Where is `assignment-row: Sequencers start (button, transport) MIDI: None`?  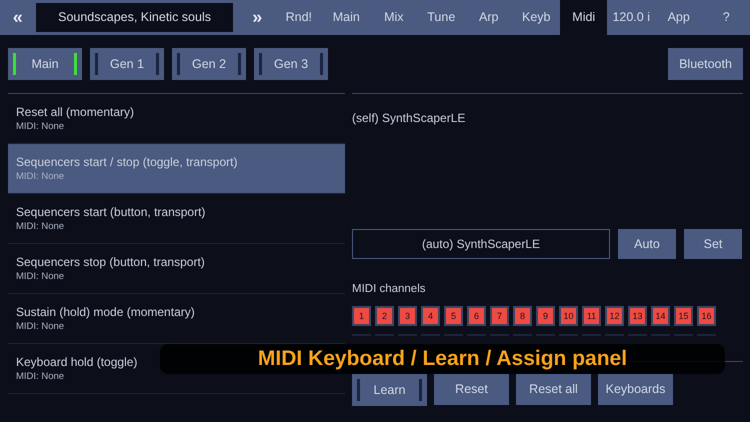 assignment-row: Sequencers start (button, transport) MIDI: None is located at coordinates (176, 219).